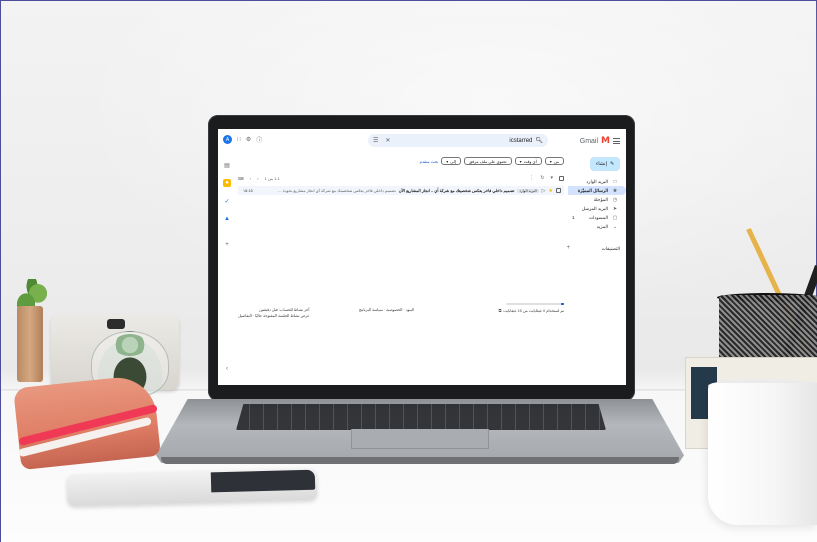 Image resolution: width=817 pixels, height=542 pixels. I want to click on next-page-icon: ›, so click(250, 178).